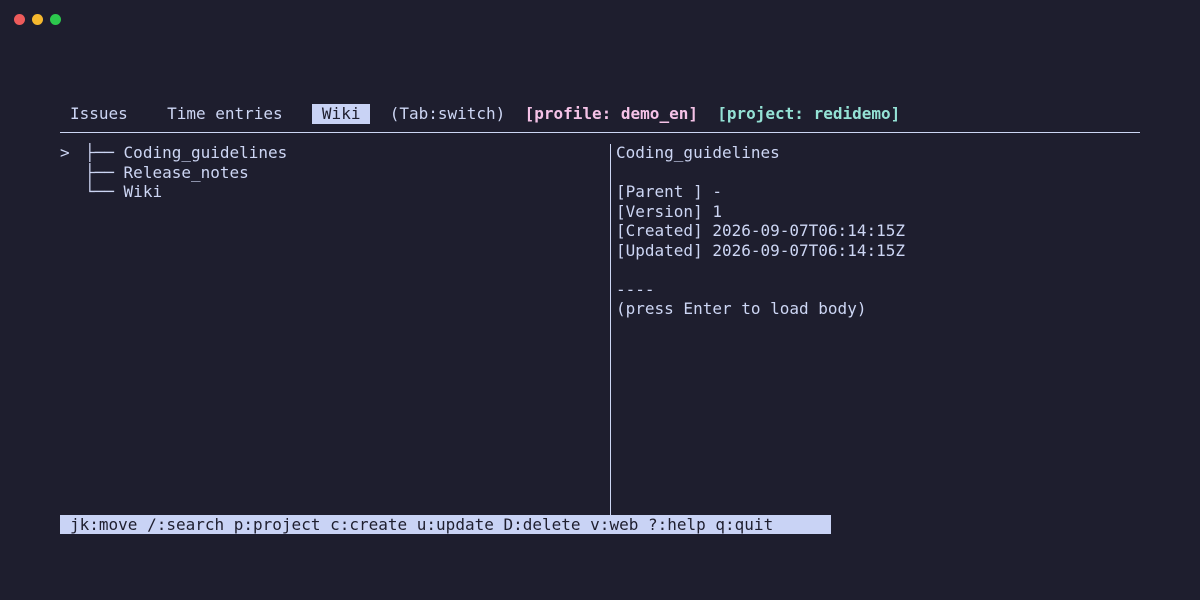 The height and width of the screenshot is (600, 1200). What do you see at coordinates (19, 19) in the screenshot?
I see `close-window-button` at bounding box center [19, 19].